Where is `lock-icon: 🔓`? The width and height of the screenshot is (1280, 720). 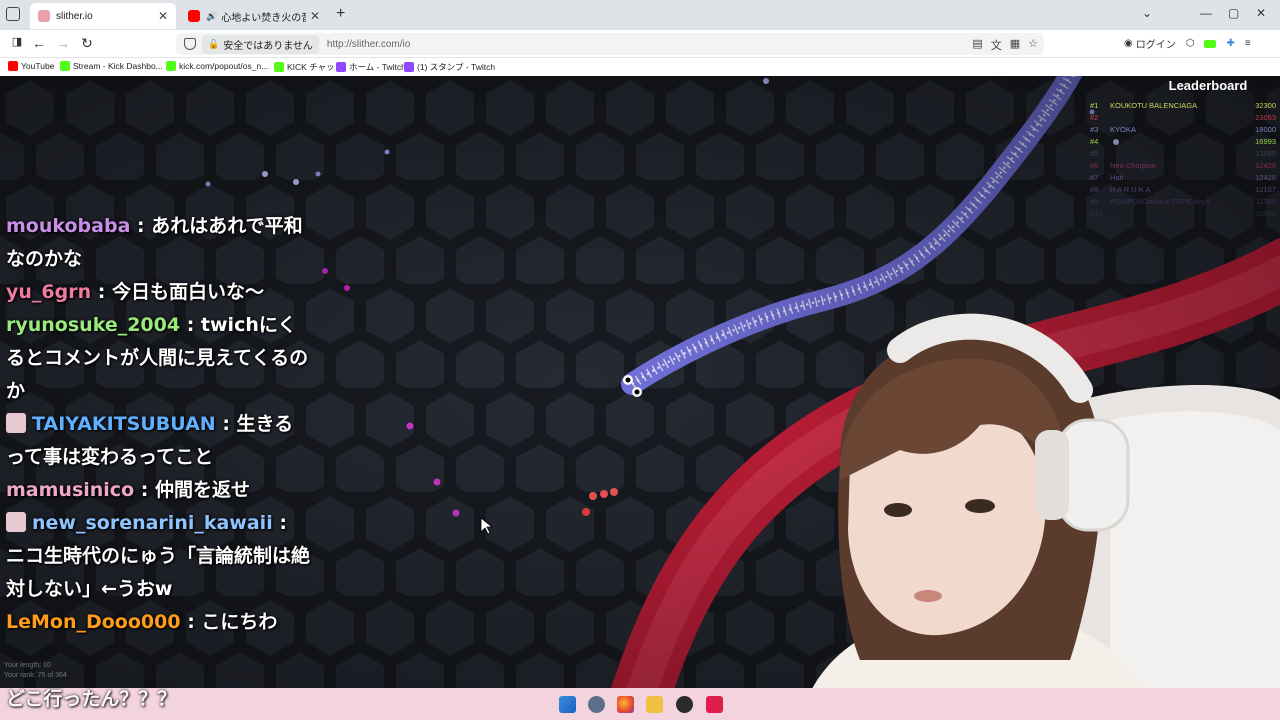
lock-icon: 🔓 is located at coordinates (214, 43).